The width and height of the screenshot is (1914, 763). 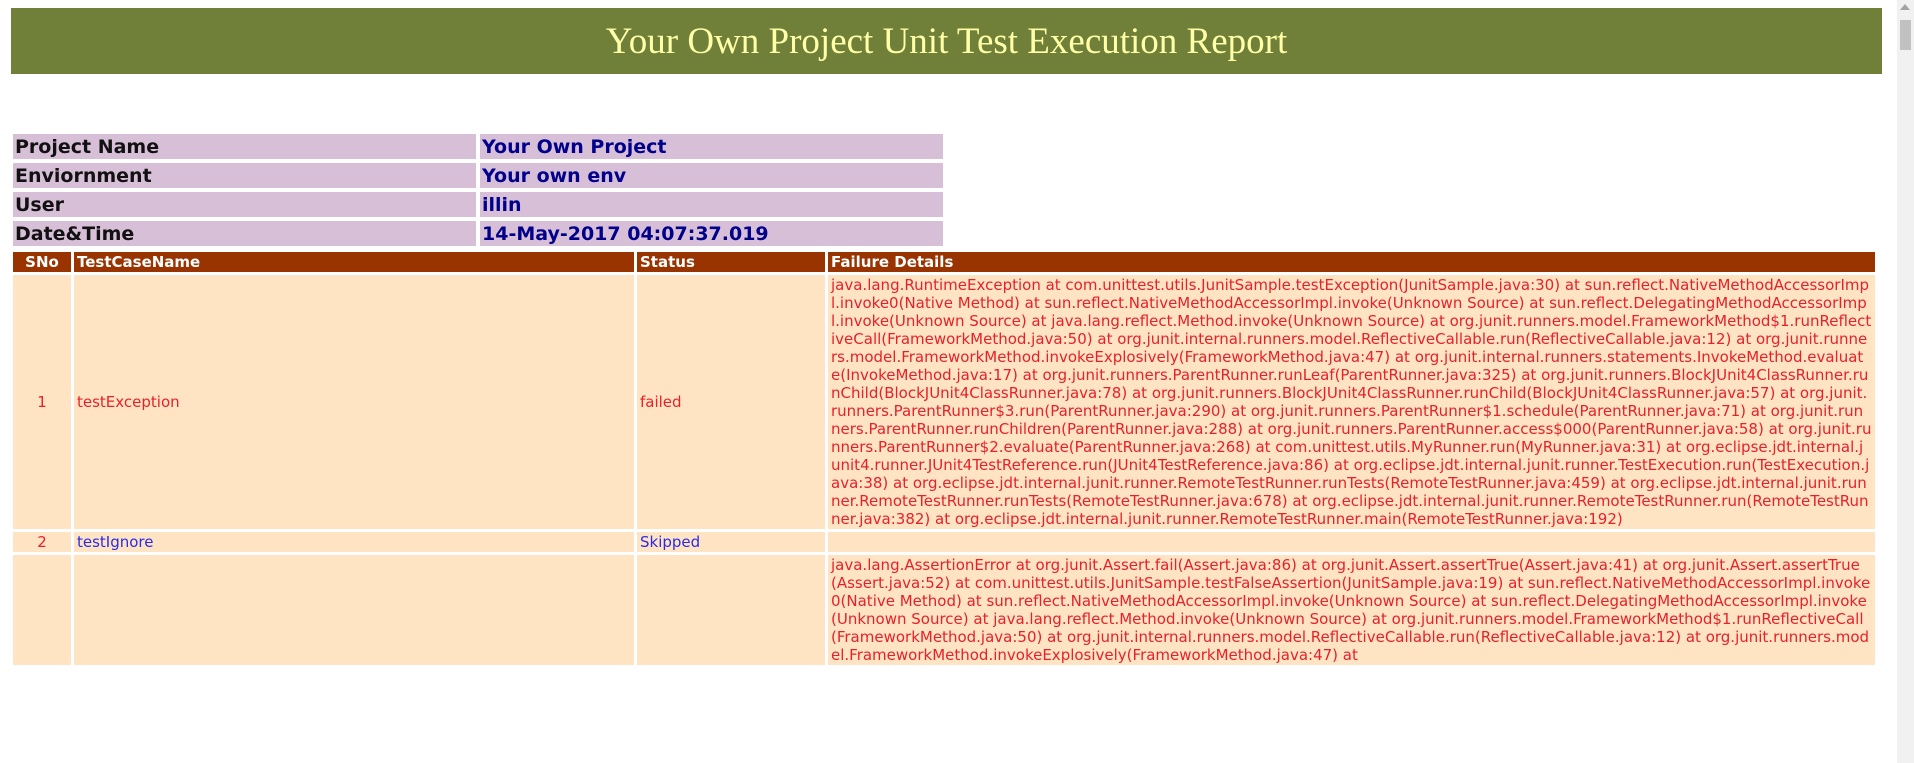 I want to click on info-label: User, so click(x=244, y=204).